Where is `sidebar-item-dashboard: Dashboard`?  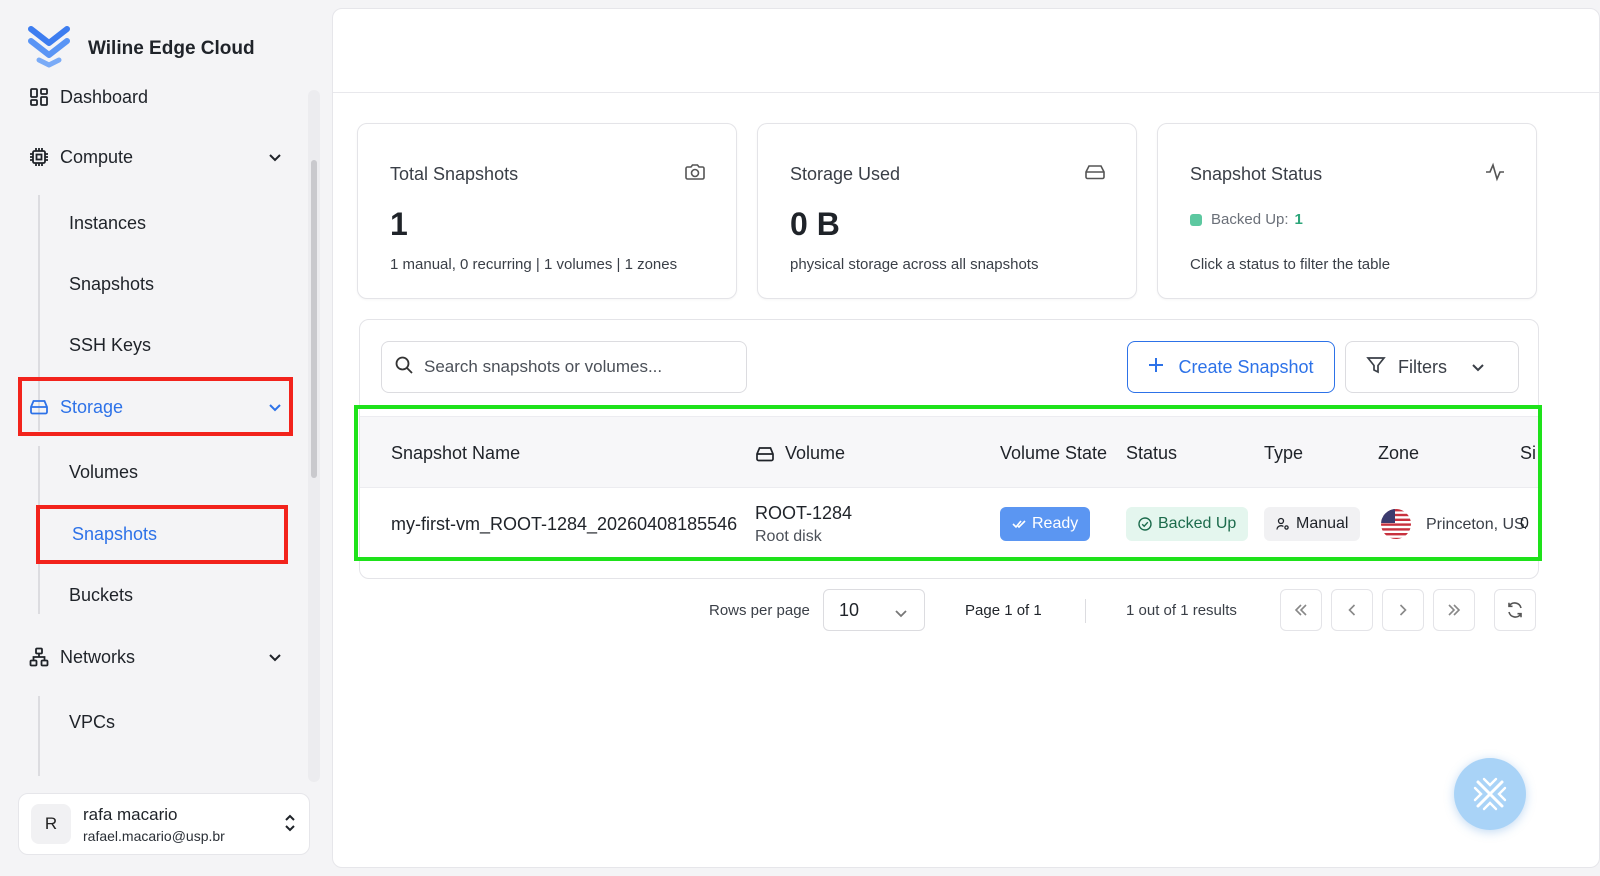 sidebar-item-dashboard: Dashboard is located at coordinates (88, 97).